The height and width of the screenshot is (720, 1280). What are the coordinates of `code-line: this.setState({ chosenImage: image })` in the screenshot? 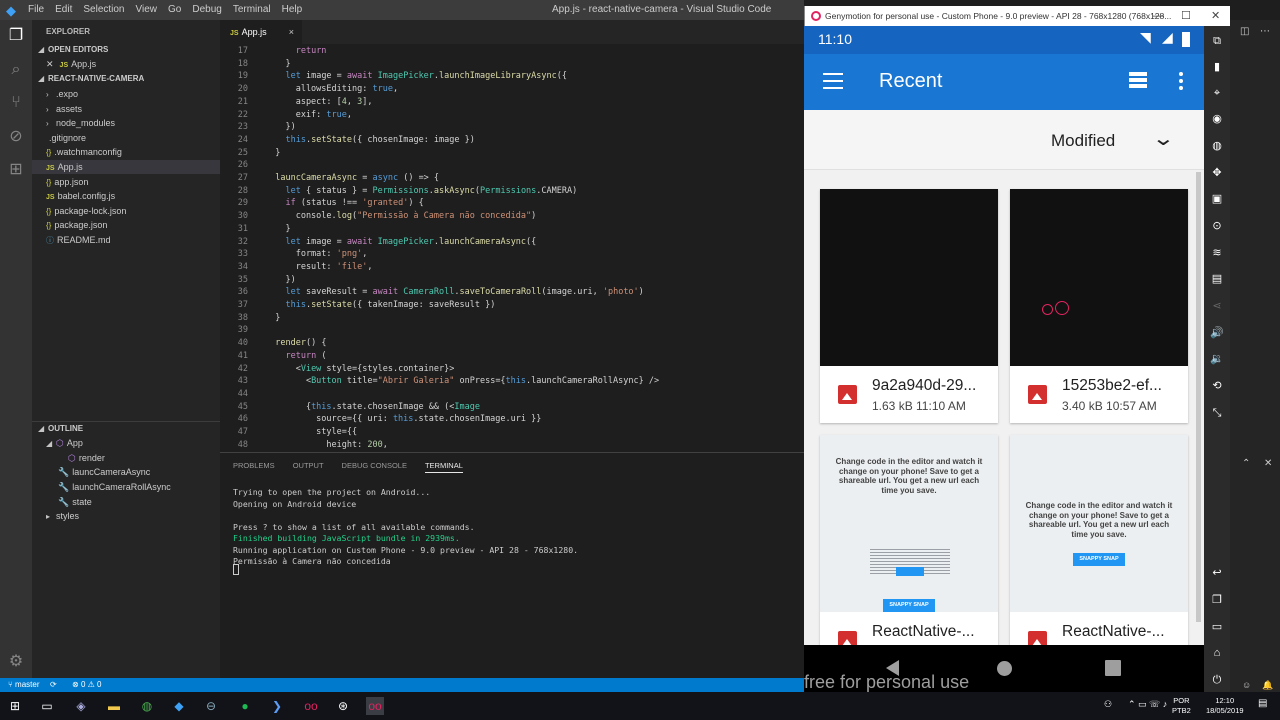 It's located at (369, 140).